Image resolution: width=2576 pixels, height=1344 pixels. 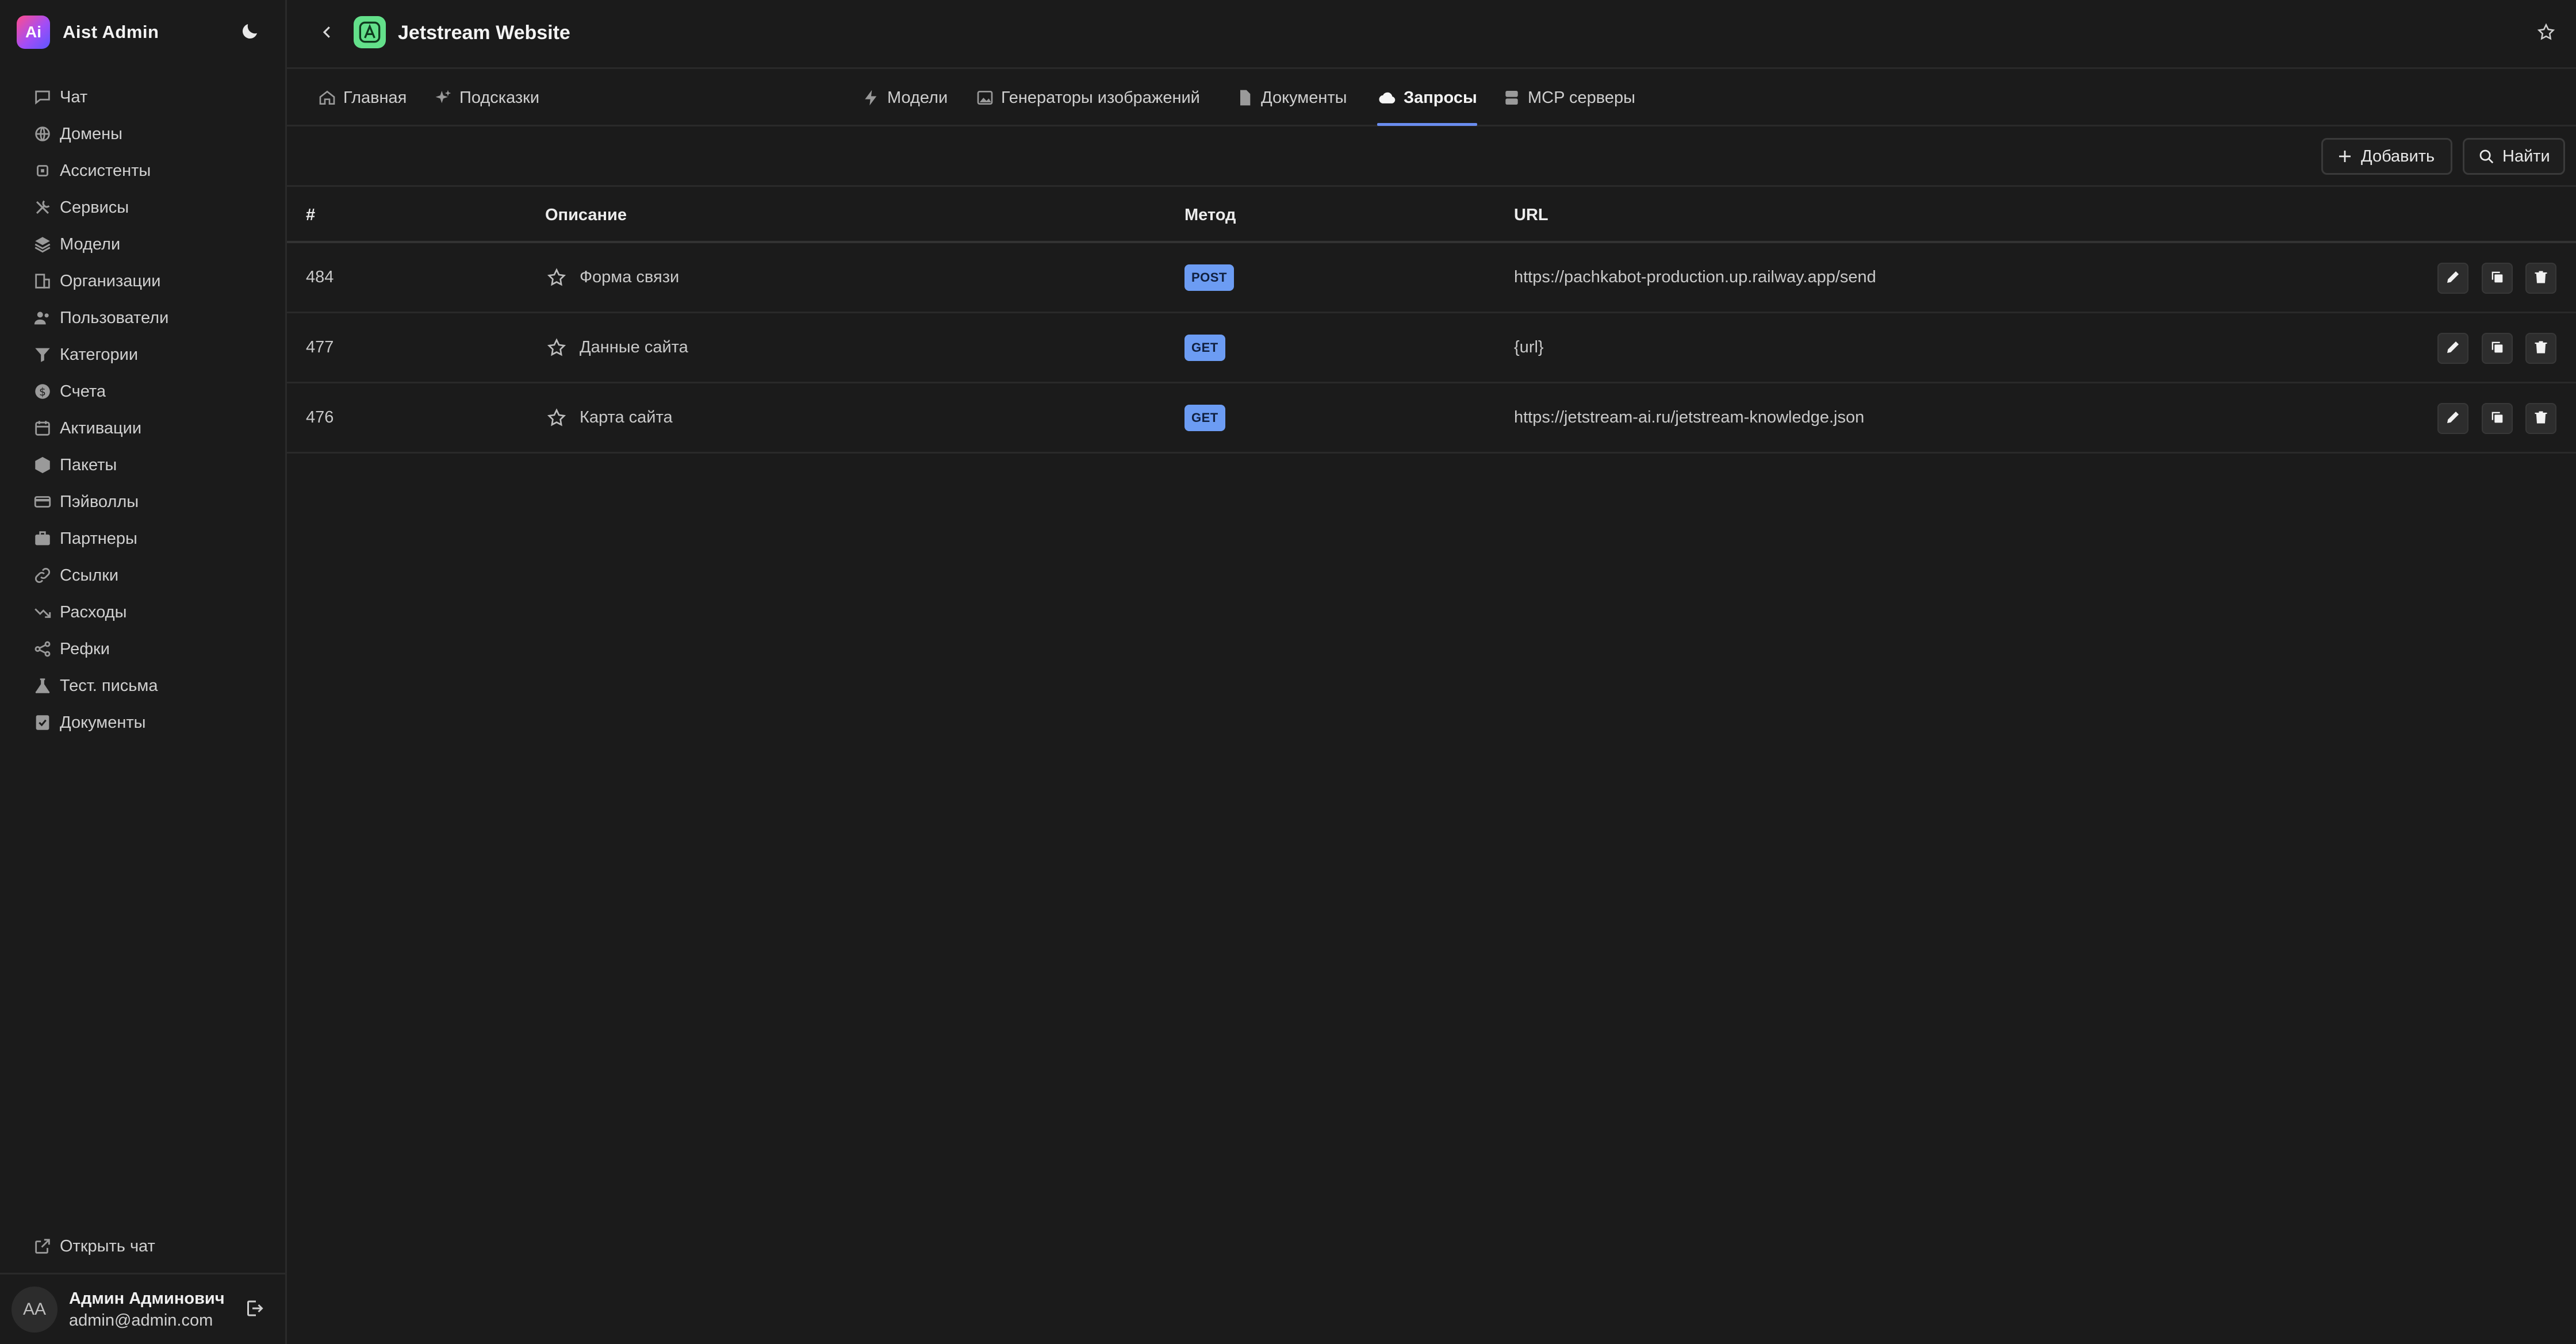 I want to click on tab-image-generators: Генераторы изображений, so click(x=1087, y=98).